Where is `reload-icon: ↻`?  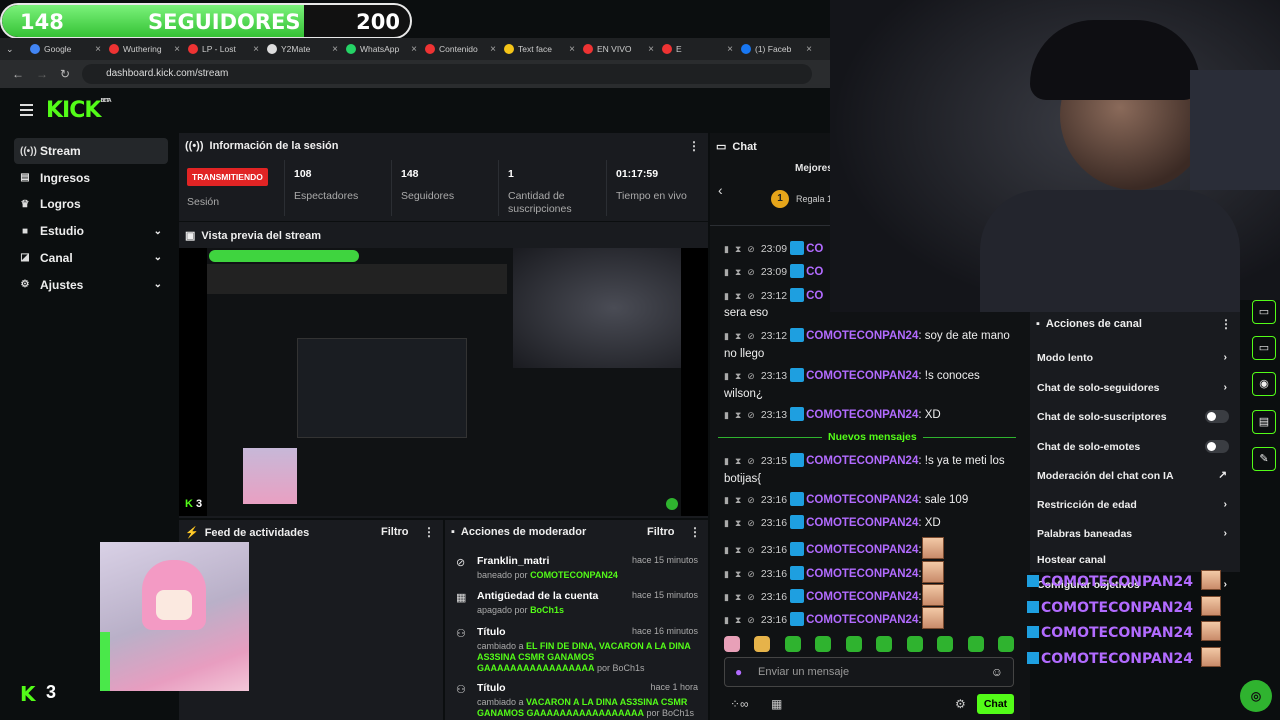 reload-icon: ↻ is located at coordinates (65, 74).